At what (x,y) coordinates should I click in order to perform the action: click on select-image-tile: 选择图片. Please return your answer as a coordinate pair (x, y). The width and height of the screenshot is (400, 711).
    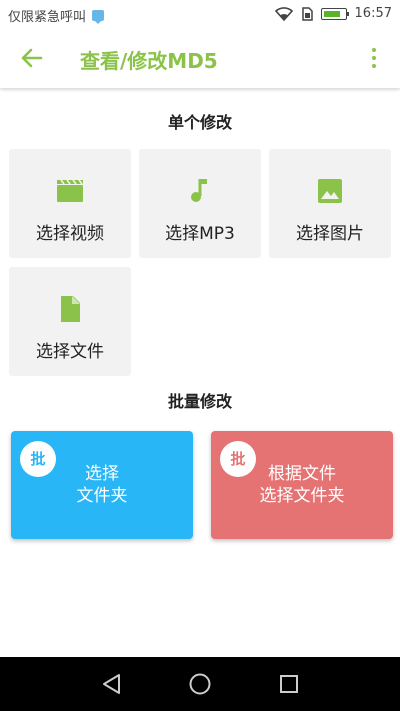
    Looking at the image, I should click on (330, 203).